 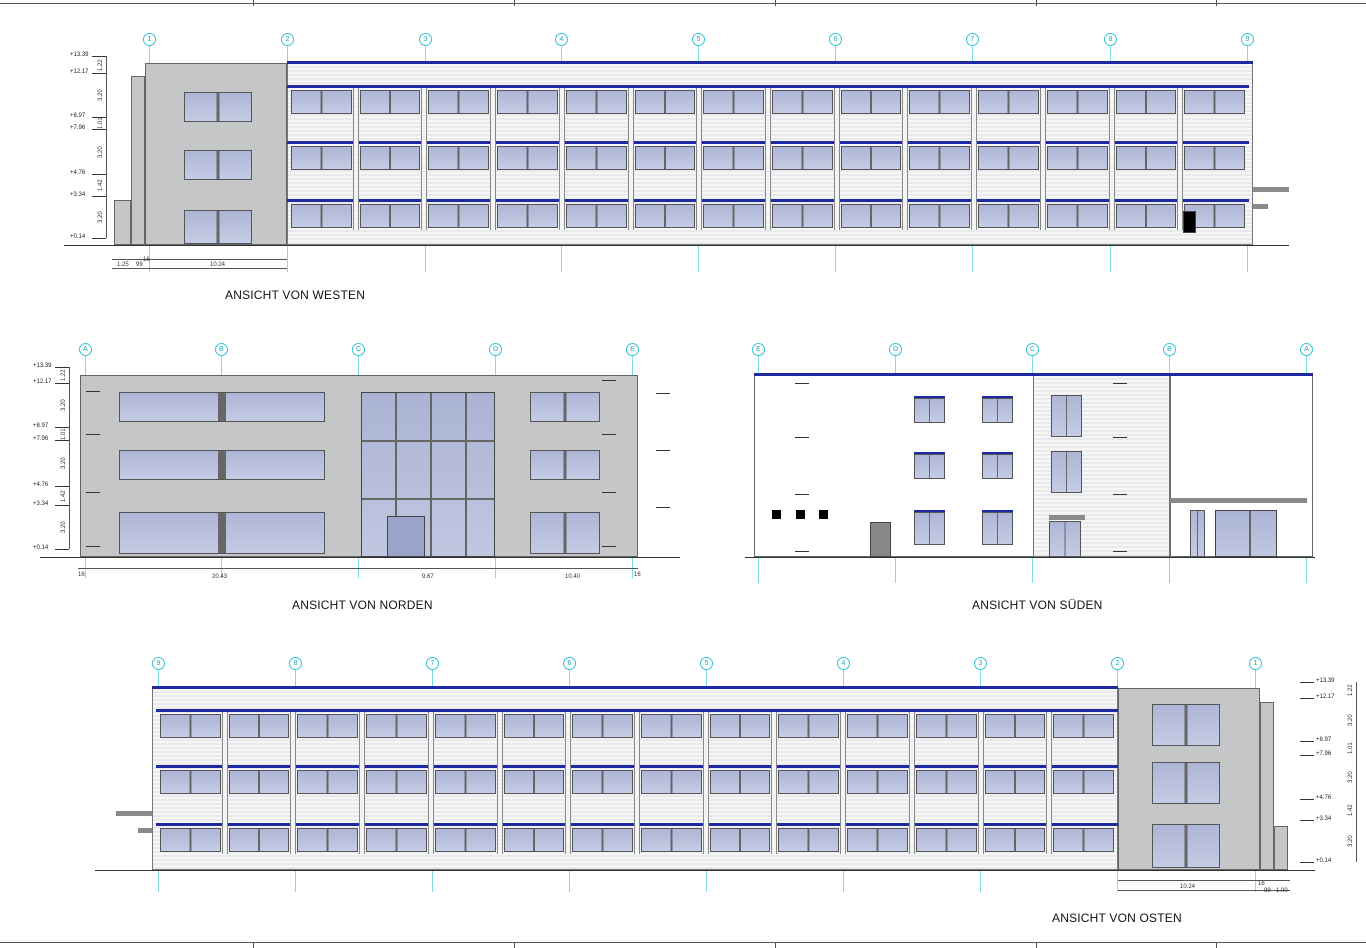 What do you see at coordinates (432, 663) in the screenshot?
I see `axis-marker: 7` at bounding box center [432, 663].